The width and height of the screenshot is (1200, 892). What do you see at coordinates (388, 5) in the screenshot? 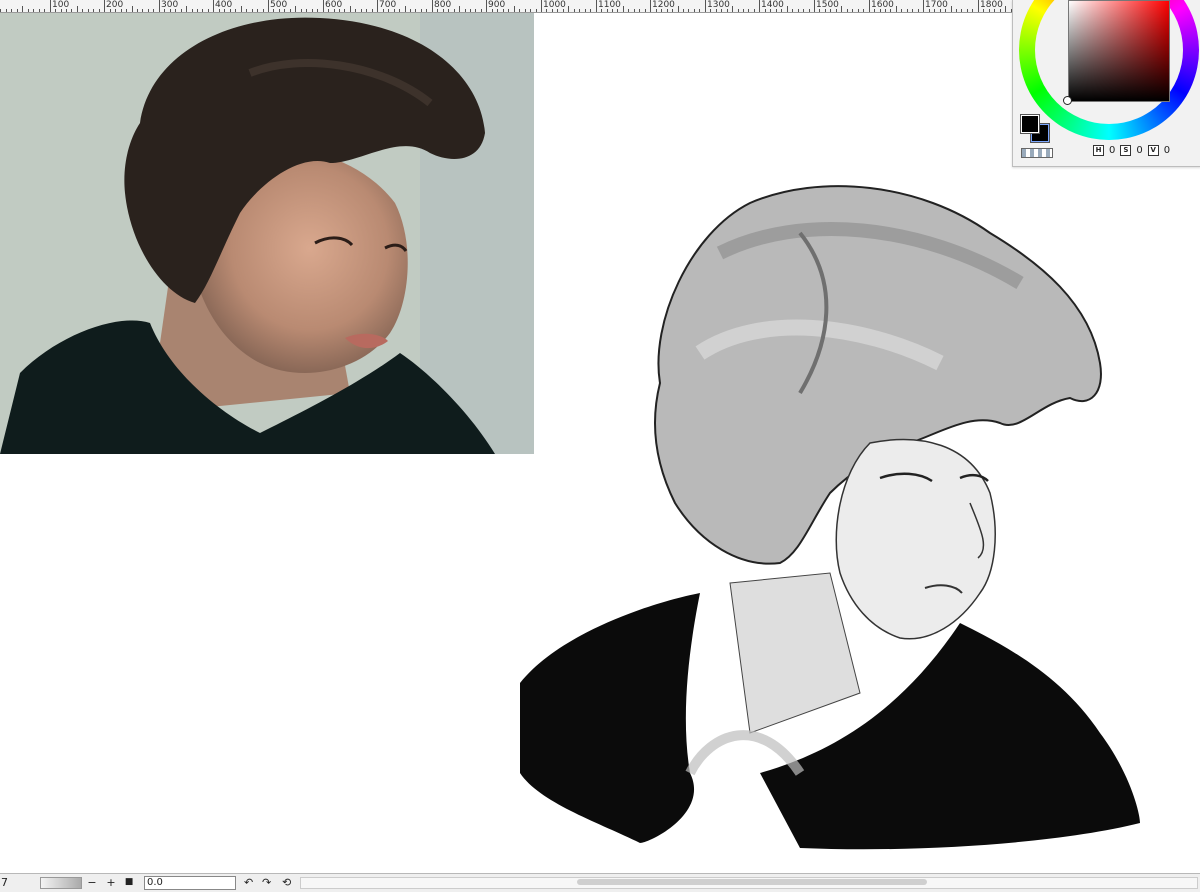
I see `ruler-label: 700` at bounding box center [388, 5].